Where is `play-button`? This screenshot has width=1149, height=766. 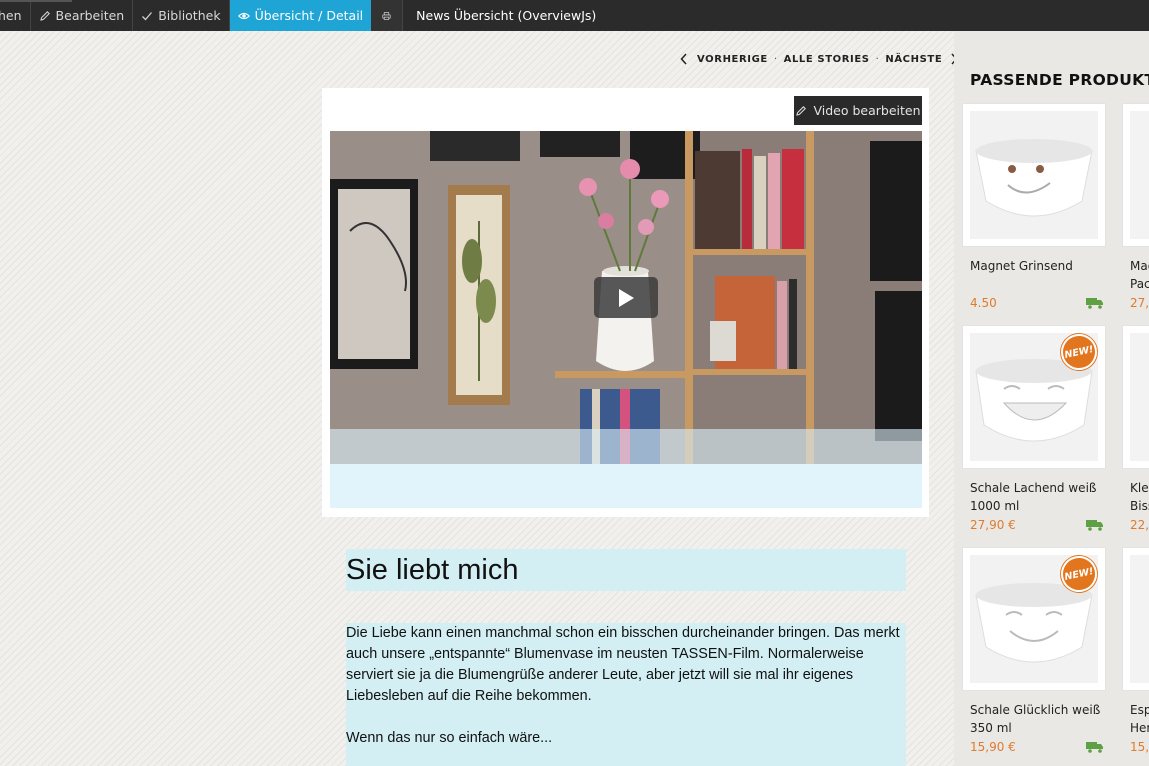
play-button is located at coordinates (626, 297).